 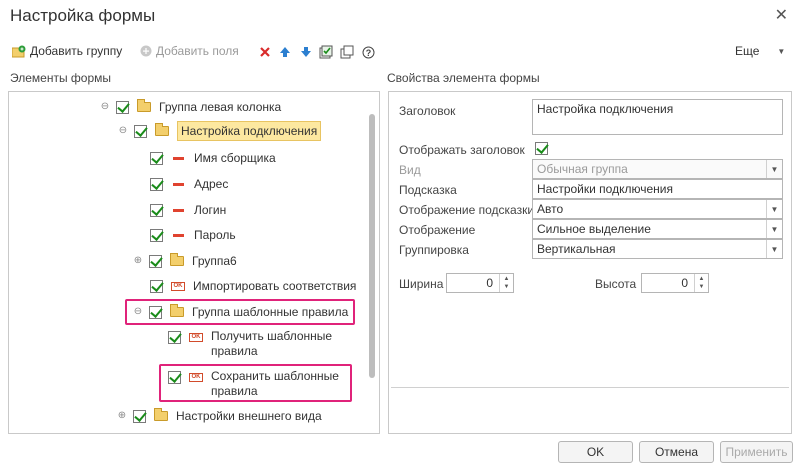 I want to click on grouping-label: Группировка, so click(x=434, y=250).